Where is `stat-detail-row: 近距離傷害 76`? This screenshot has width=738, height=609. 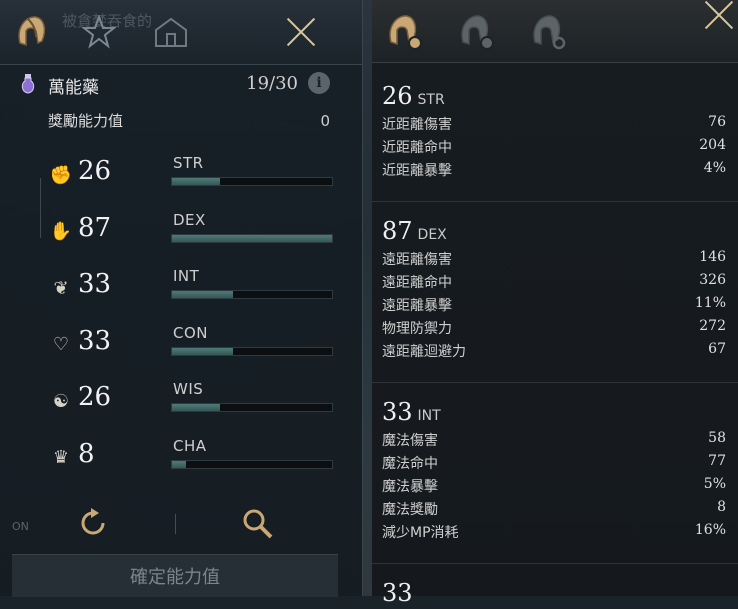 stat-detail-row: 近距離傷害 76 is located at coordinates (554, 123).